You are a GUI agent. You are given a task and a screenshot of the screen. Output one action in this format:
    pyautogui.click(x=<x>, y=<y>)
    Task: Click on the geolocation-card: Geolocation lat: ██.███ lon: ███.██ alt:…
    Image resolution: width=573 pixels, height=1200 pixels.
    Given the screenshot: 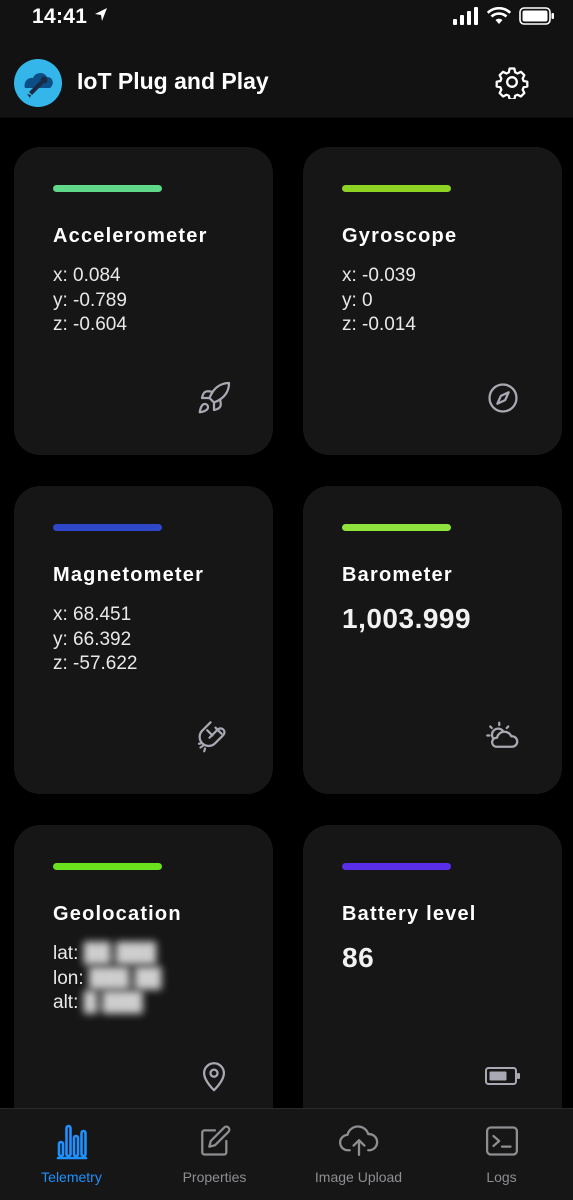 What is the action you would take?
    pyautogui.click(x=143, y=979)
    